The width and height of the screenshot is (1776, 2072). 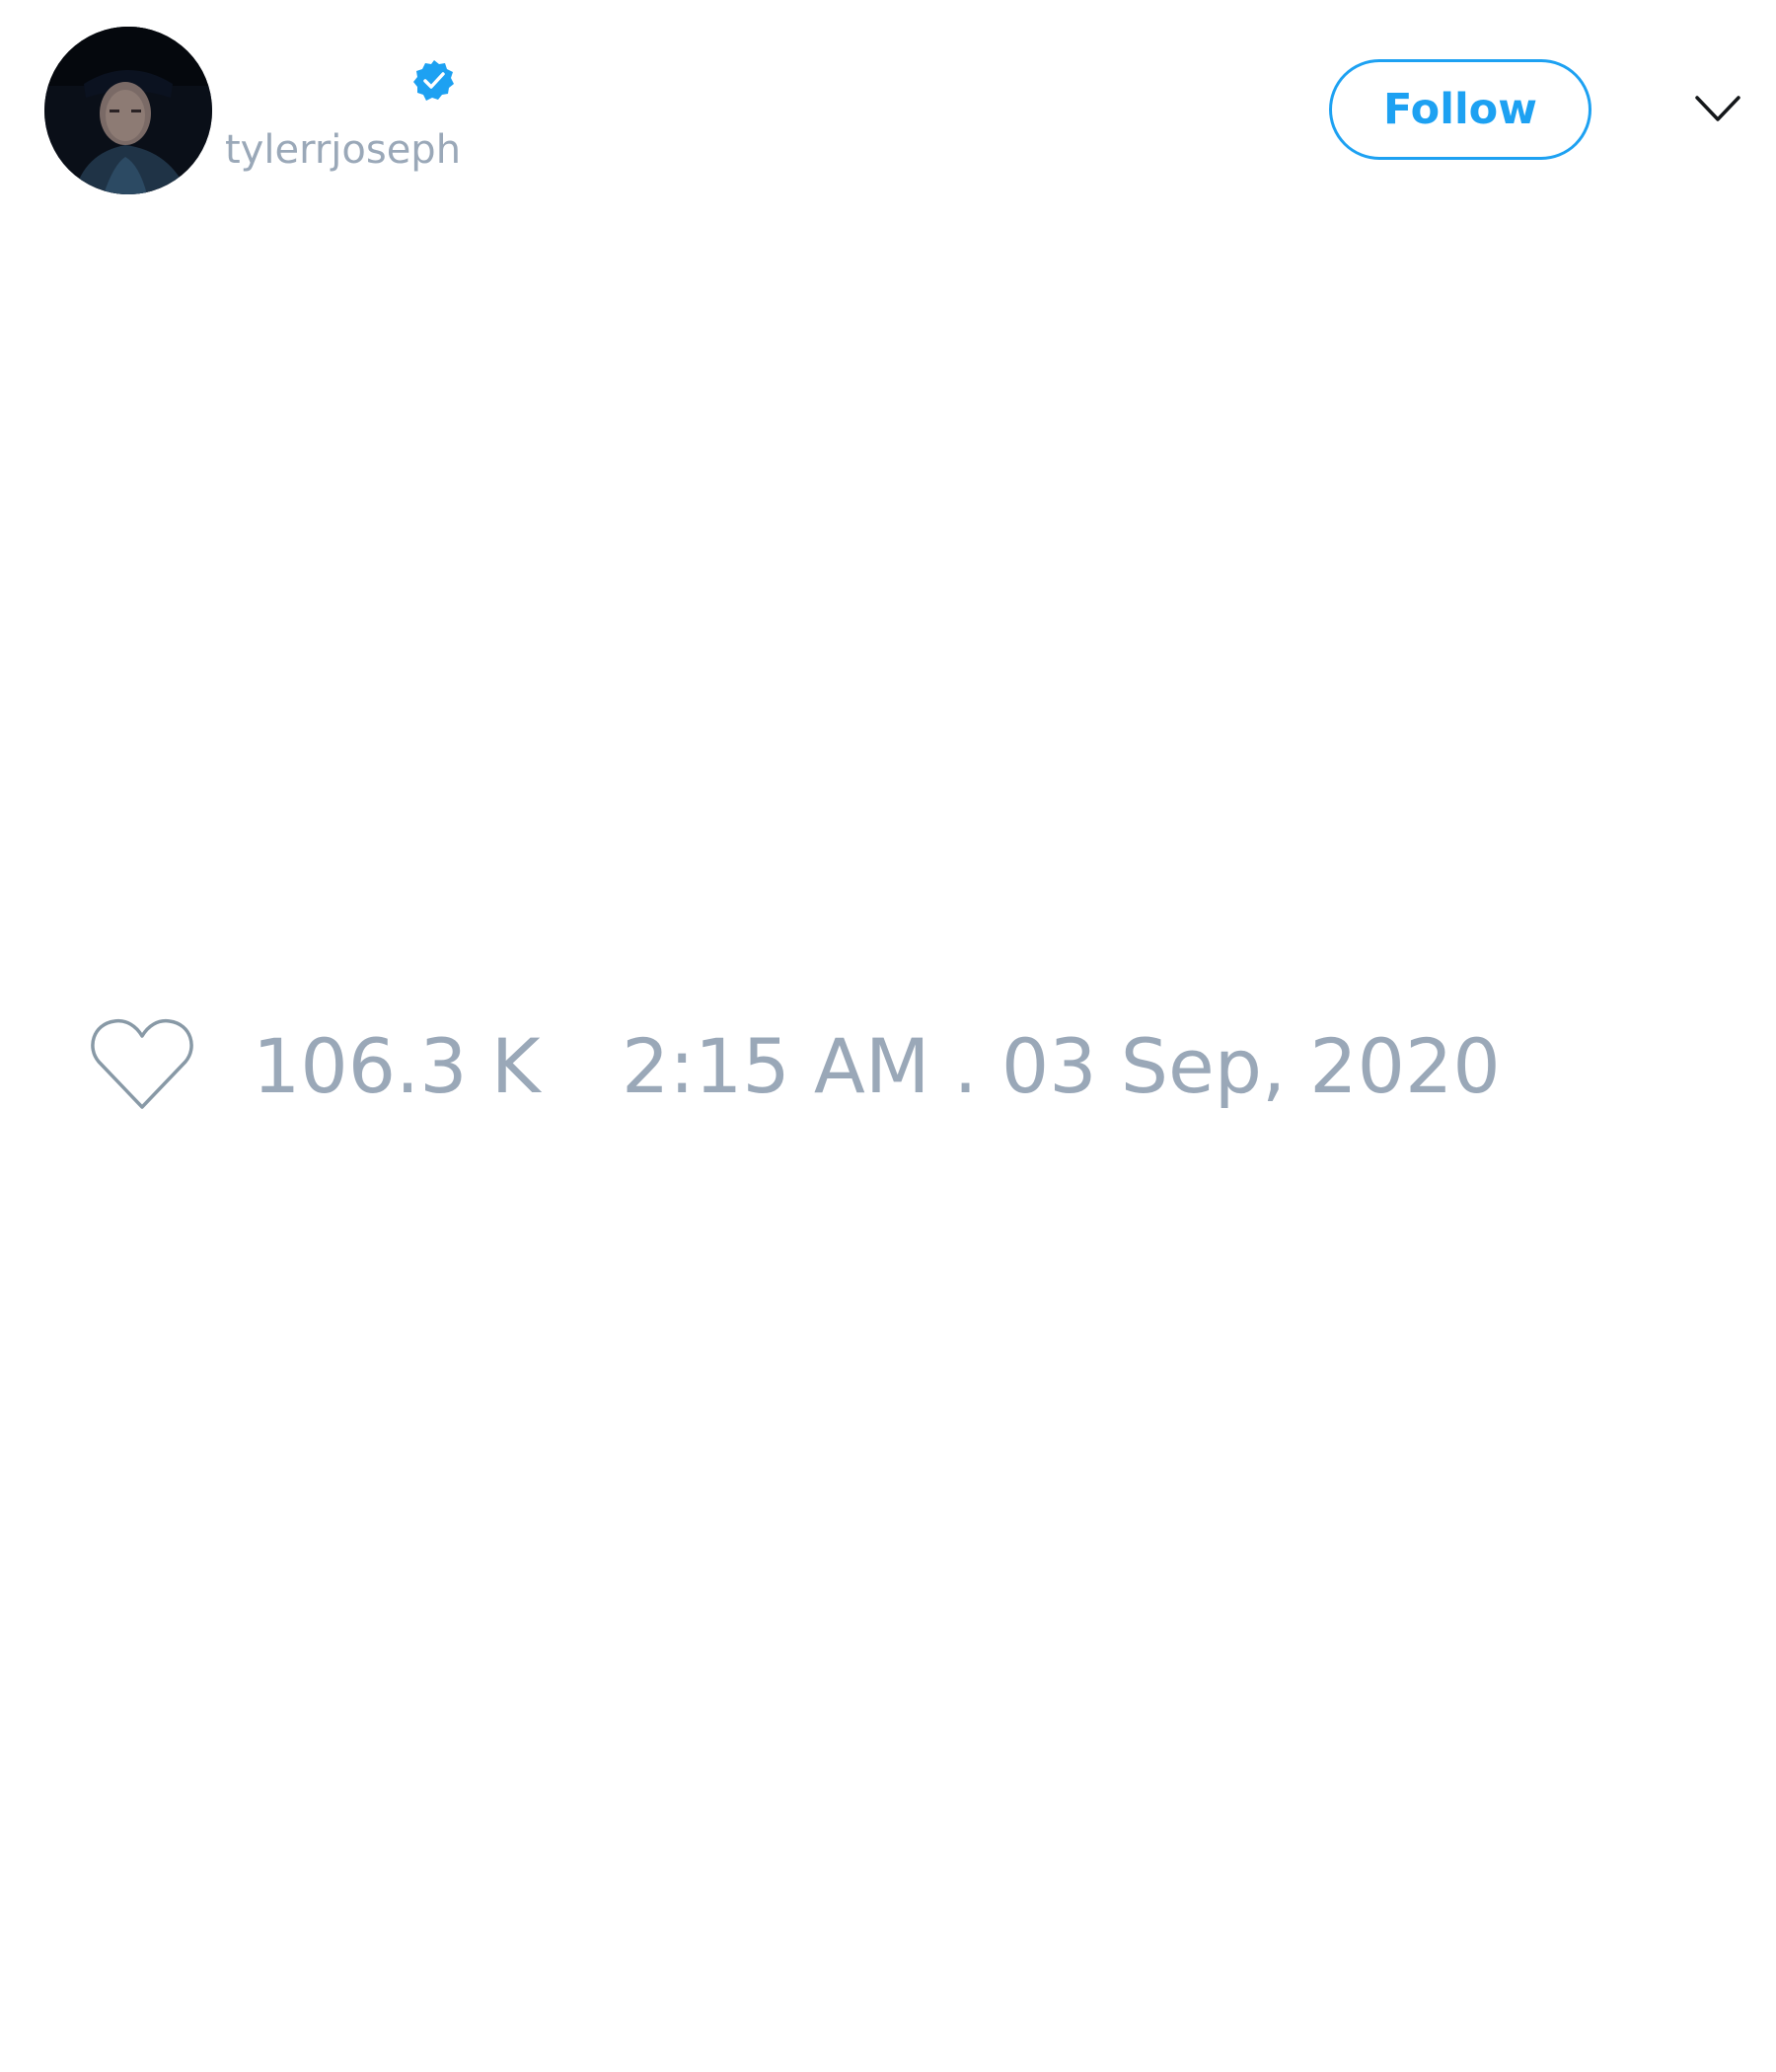 I want to click on tweet-timestamp: 2:15 AM . 03 Sep, 2020, so click(x=1061, y=1067).